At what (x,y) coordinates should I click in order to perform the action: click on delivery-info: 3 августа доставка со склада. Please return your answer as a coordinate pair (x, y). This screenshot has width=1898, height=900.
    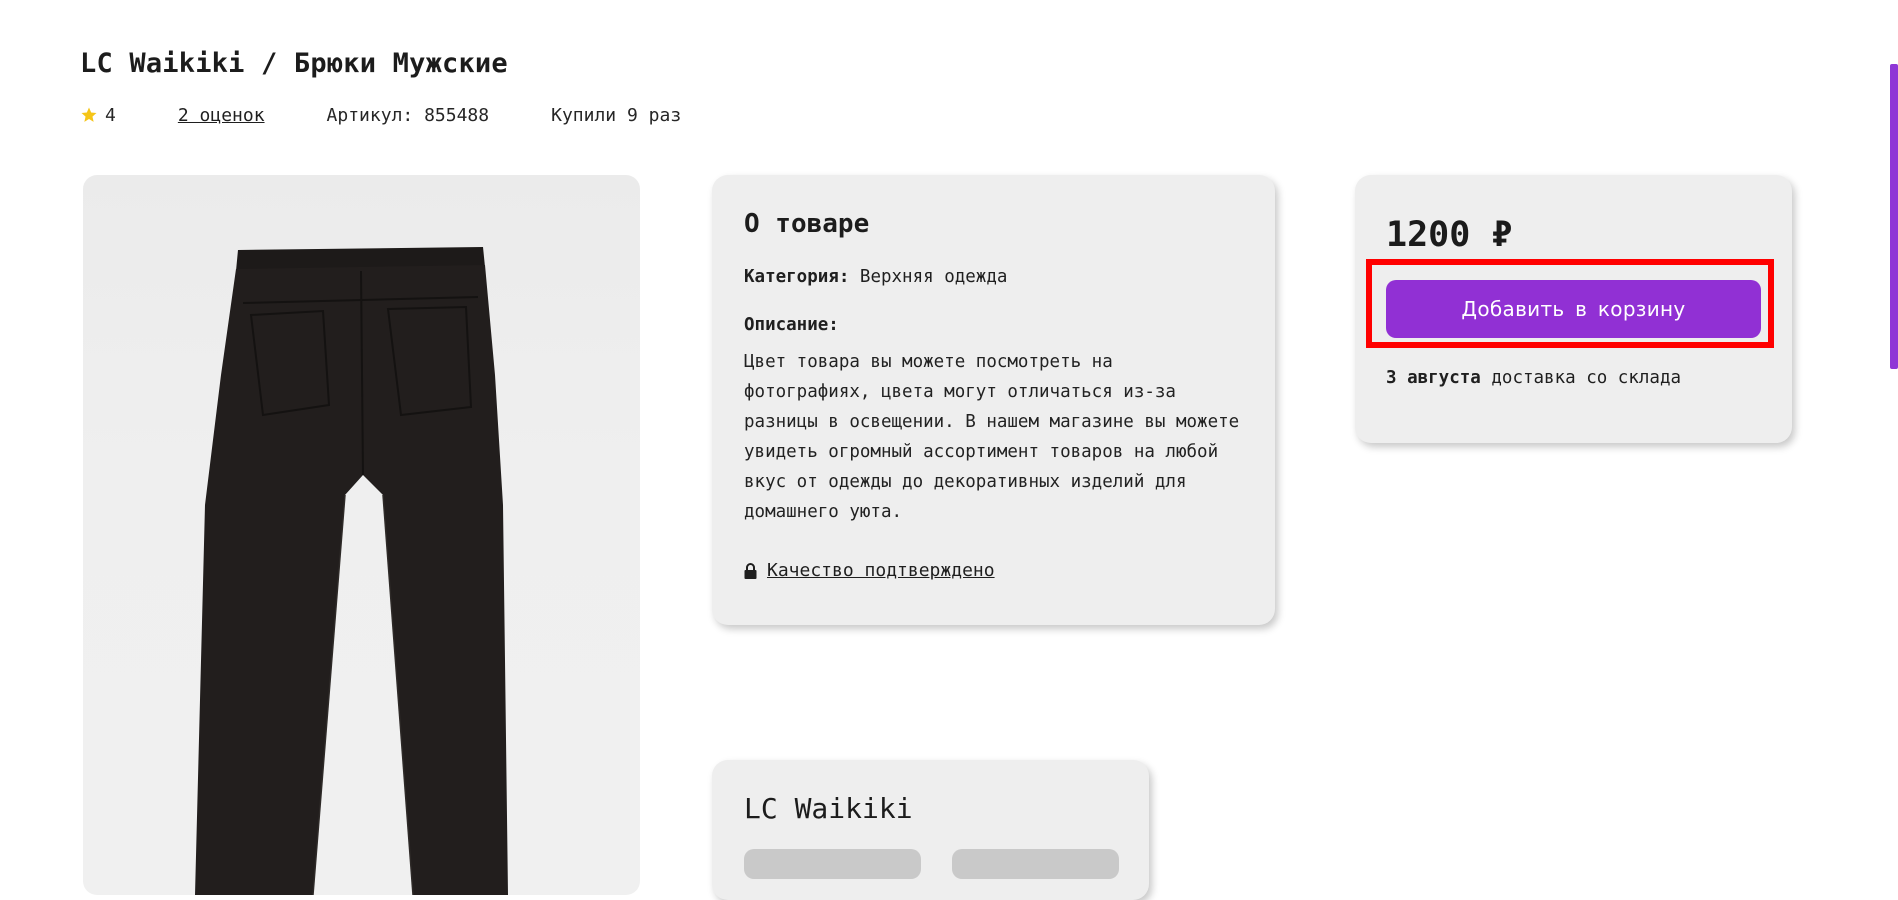
    Looking at the image, I should click on (1533, 378).